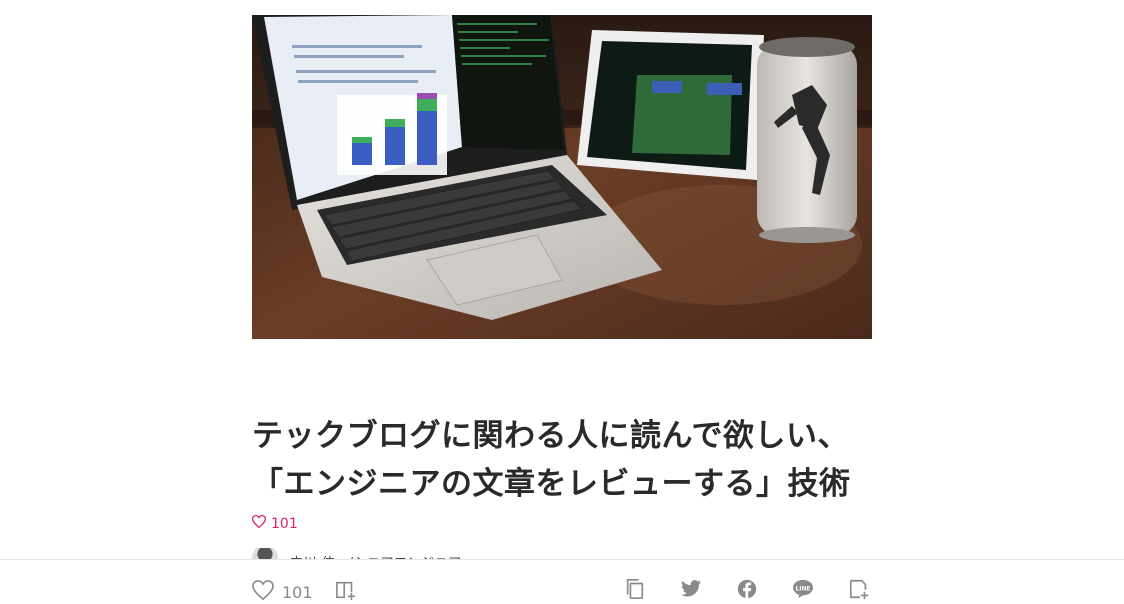 Image resolution: width=1124 pixels, height=604 pixels. I want to click on copy-link-button, so click(635, 591).